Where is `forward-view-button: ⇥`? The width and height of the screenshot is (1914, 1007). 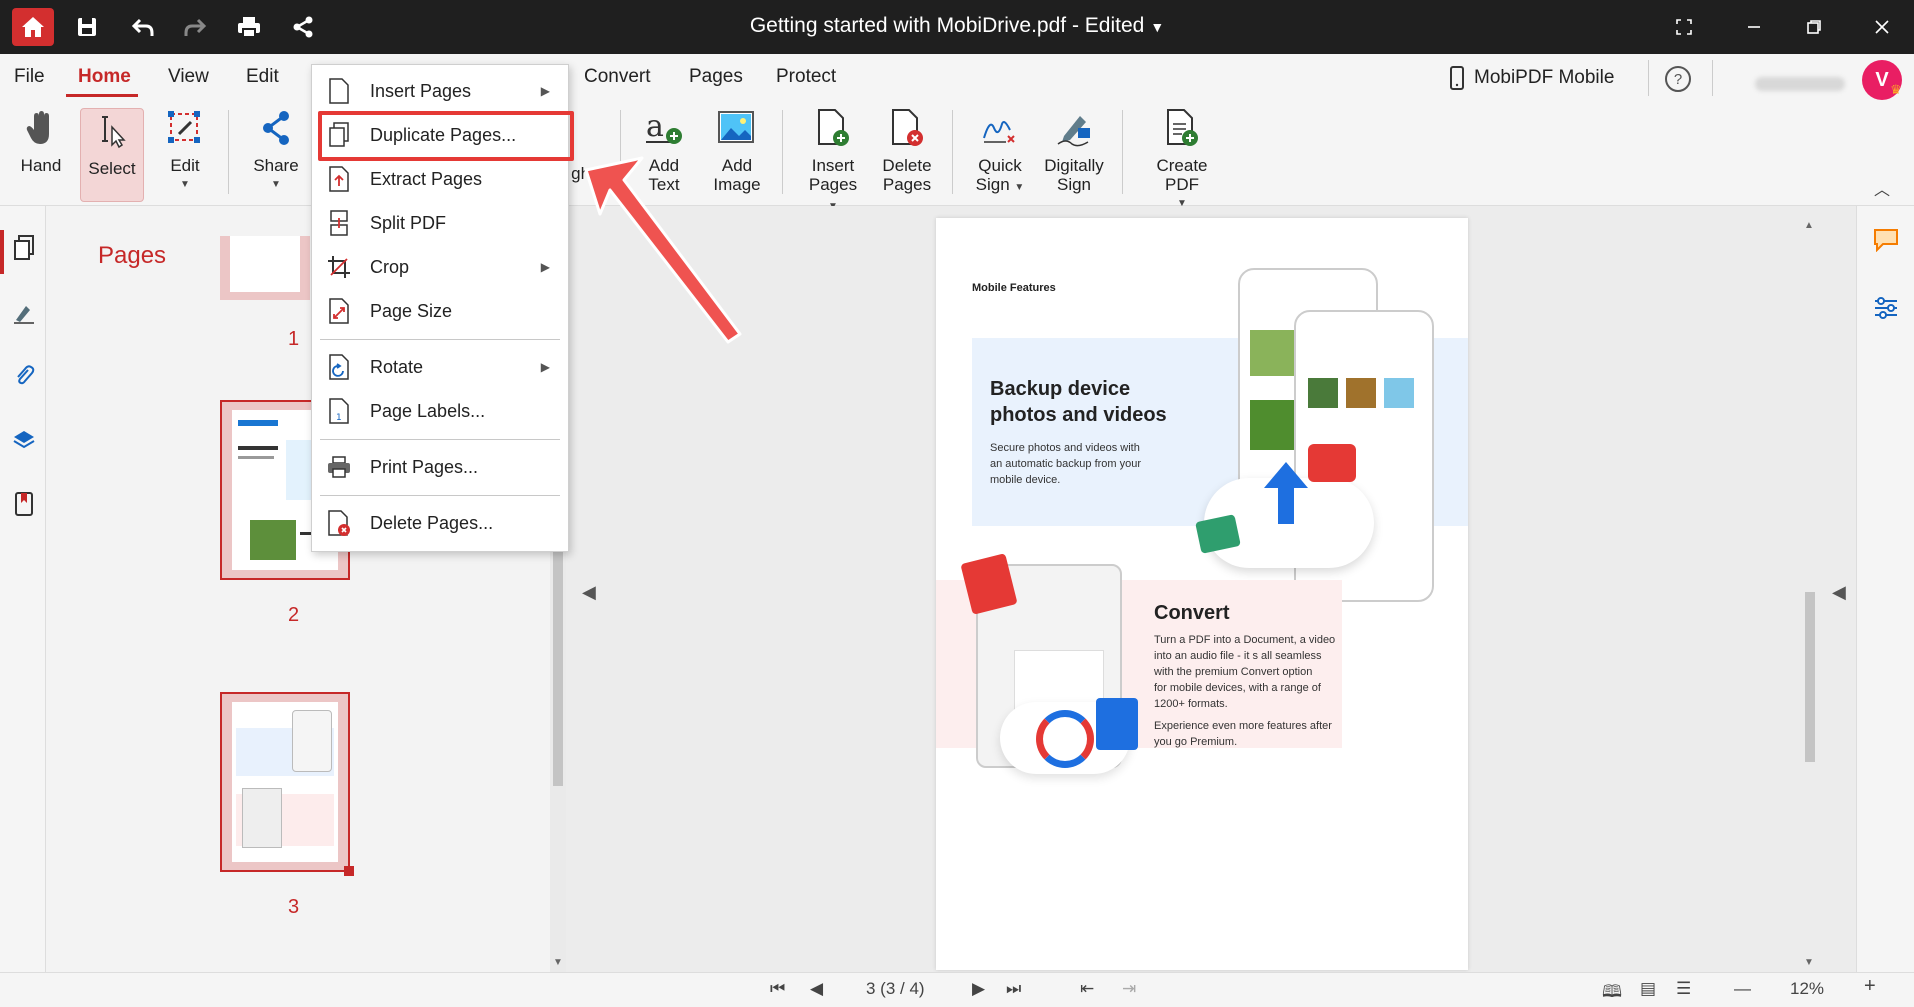 forward-view-button: ⇥ is located at coordinates (1129, 989).